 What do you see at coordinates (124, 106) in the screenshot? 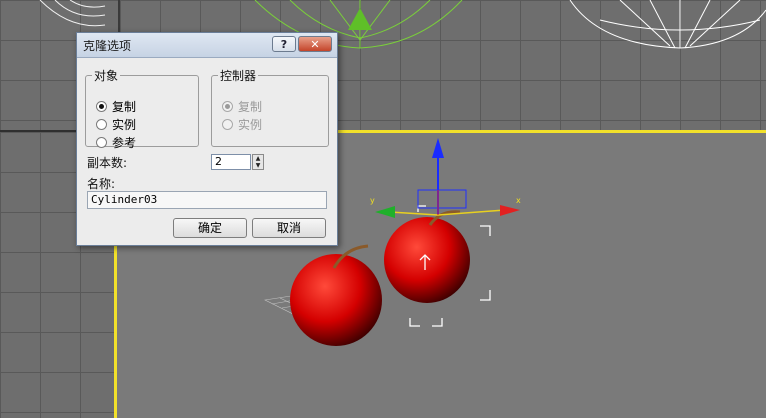
I see `radio-copy-label: 复制` at bounding box center [124, 106].